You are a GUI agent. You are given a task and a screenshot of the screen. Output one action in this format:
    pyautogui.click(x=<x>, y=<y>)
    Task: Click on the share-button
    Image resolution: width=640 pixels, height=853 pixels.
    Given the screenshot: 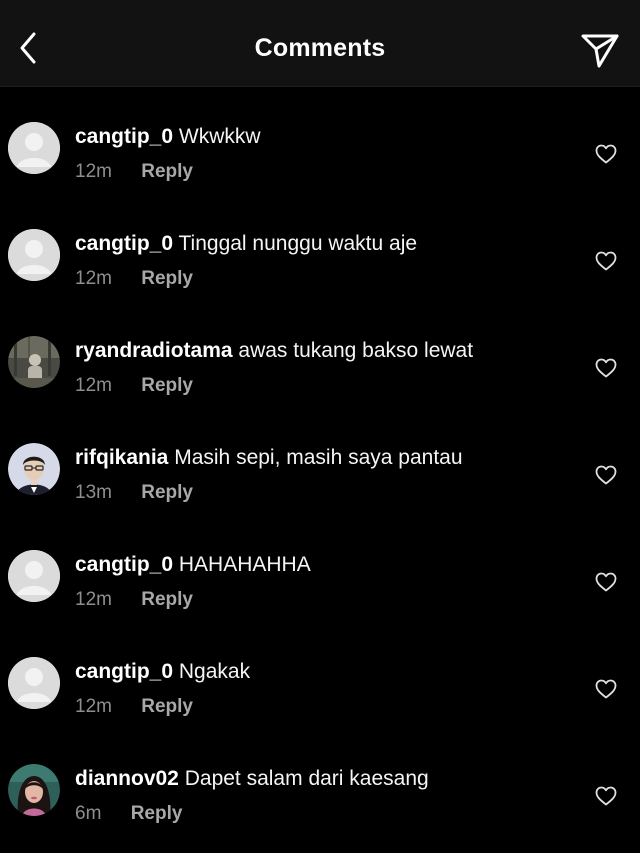 What is the action you would take?
    pyautogui.click(x=600, y=50)
    